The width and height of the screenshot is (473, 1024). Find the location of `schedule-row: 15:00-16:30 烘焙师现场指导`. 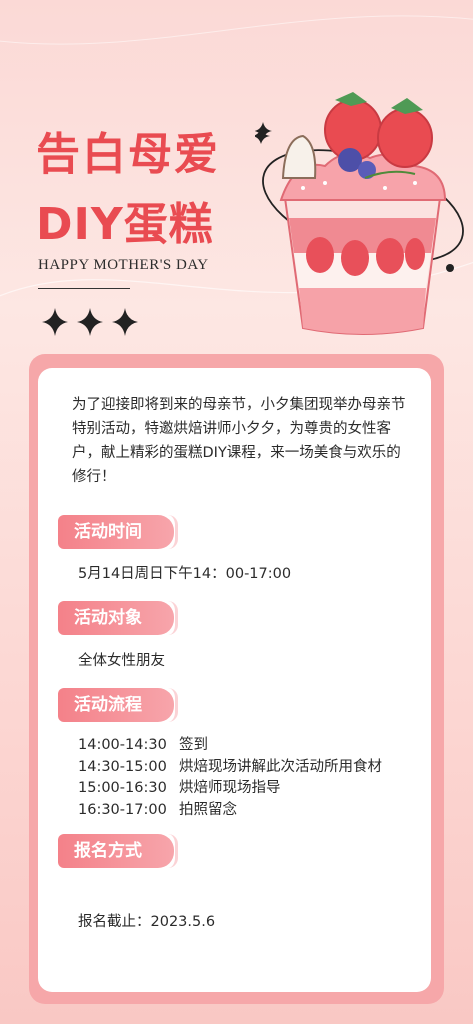

schedule-row: 15:00-16:30 烘焙师现场指导 is located at coordinates (230, 789).